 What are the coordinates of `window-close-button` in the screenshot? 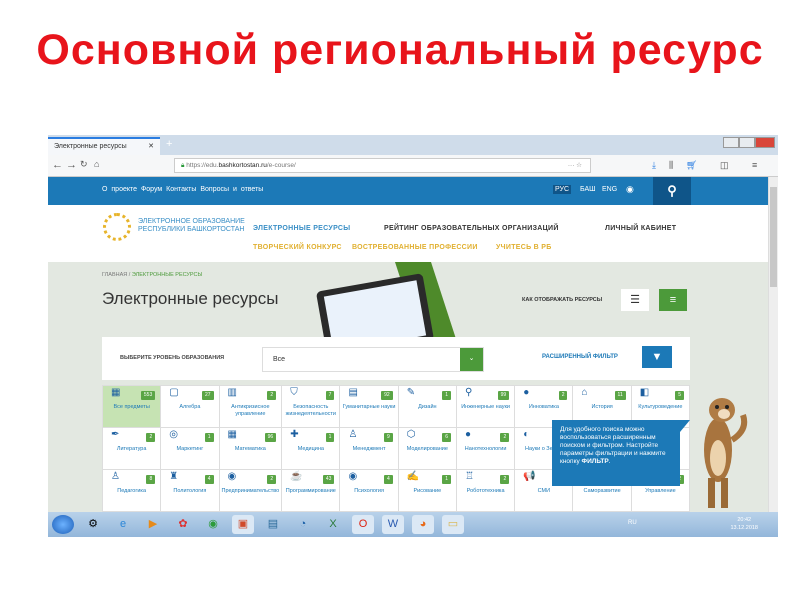 It's located at (765, 142).